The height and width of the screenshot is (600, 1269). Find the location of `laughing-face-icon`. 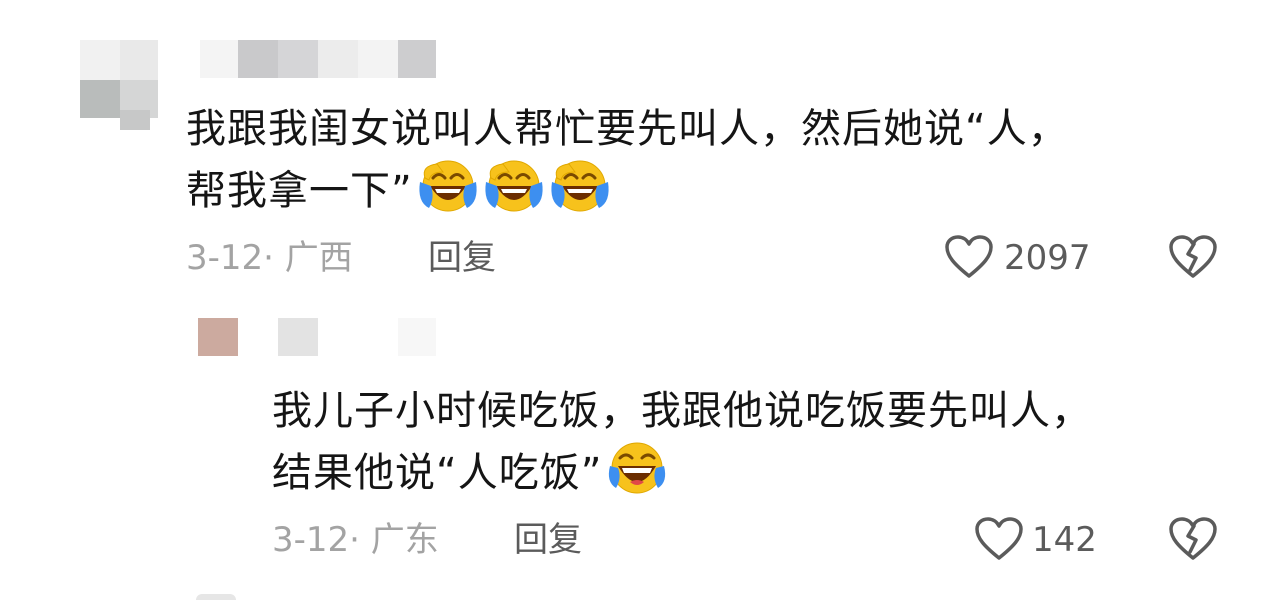

laughing-face-icon is located at coordinates (637, 468).